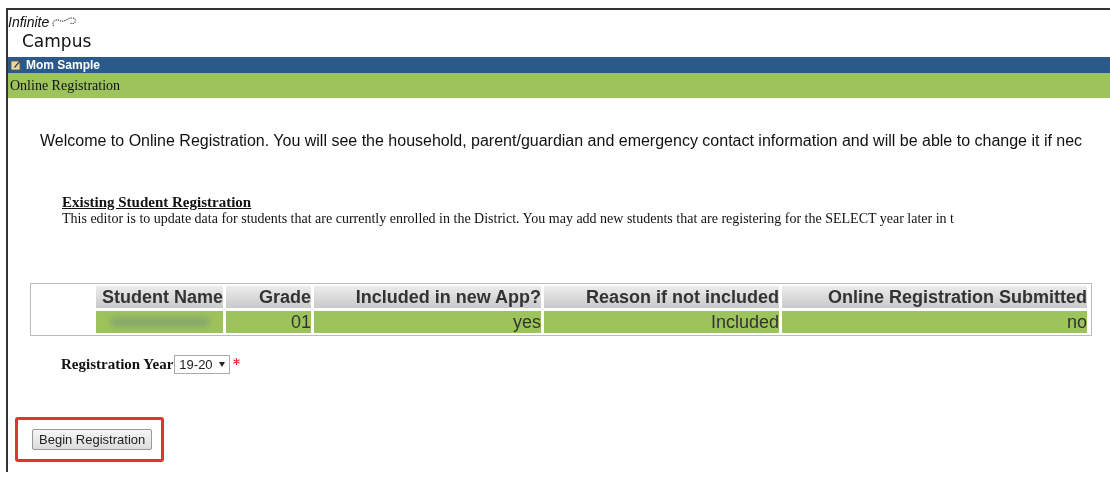 This screenshot has width=1110, height=484. Describe the element at coordinates (427, 297) in the screenshot. I see `column-header: Included in new App?` at that location.